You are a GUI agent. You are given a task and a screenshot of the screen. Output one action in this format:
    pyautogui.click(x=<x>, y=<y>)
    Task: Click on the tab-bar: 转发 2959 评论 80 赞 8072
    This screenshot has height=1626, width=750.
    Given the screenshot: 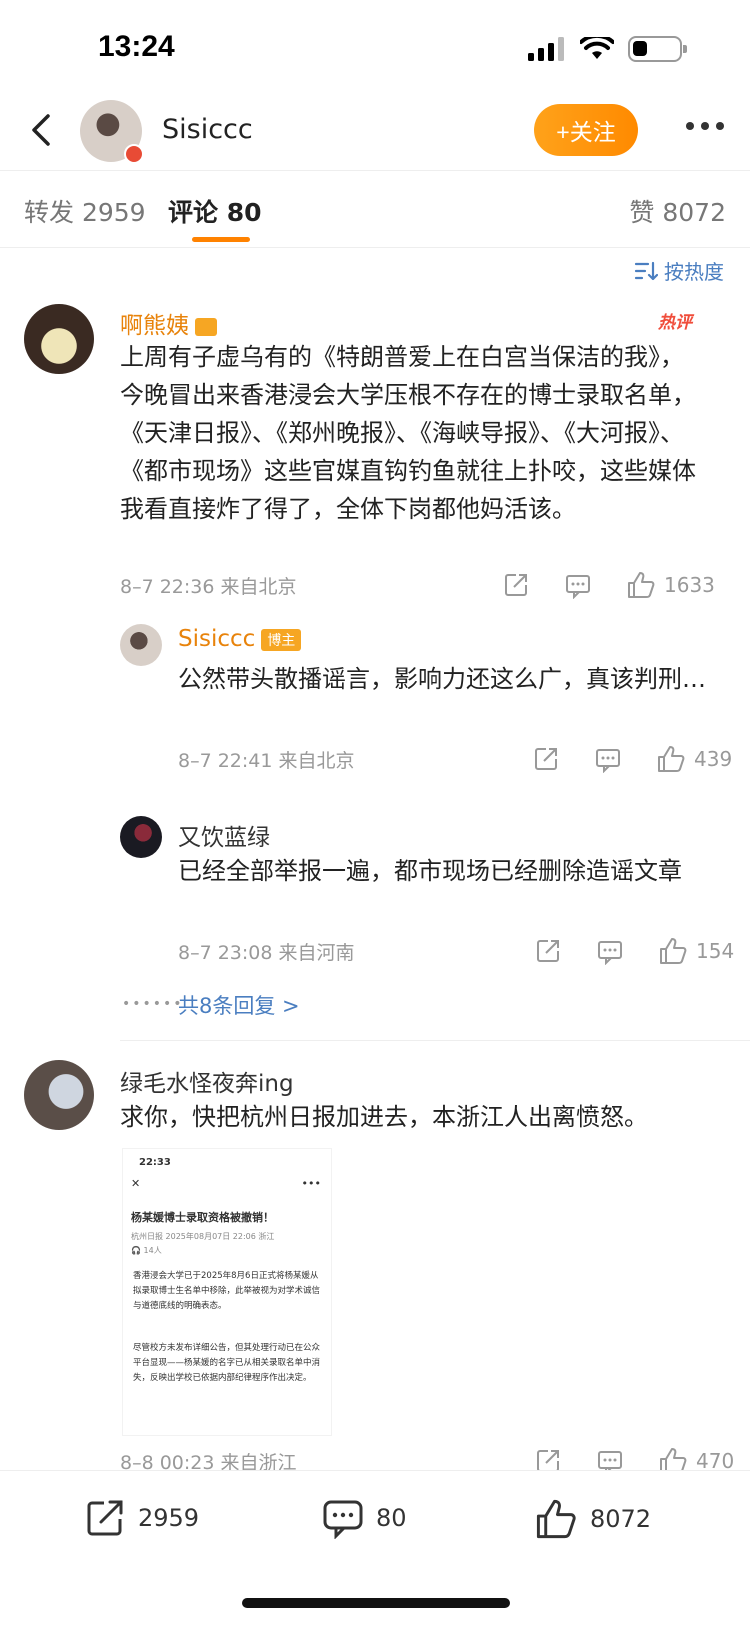 What is the action you would take?
    pyautogui.click(x=375, y=209)
    